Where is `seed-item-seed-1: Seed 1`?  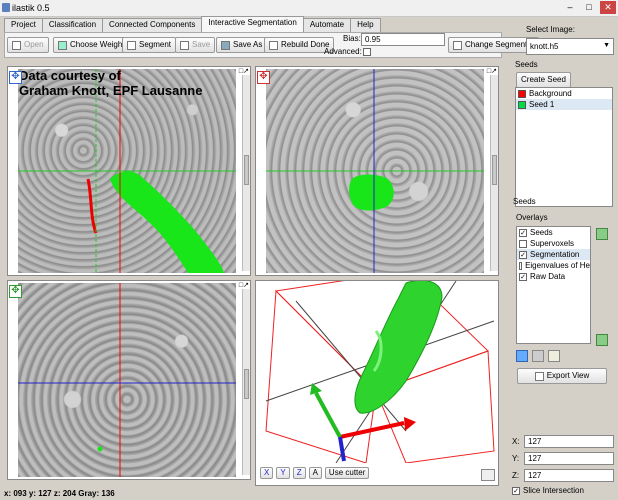 seed-item-seed-1: Seed 1 is located at coordinates (564, 104).